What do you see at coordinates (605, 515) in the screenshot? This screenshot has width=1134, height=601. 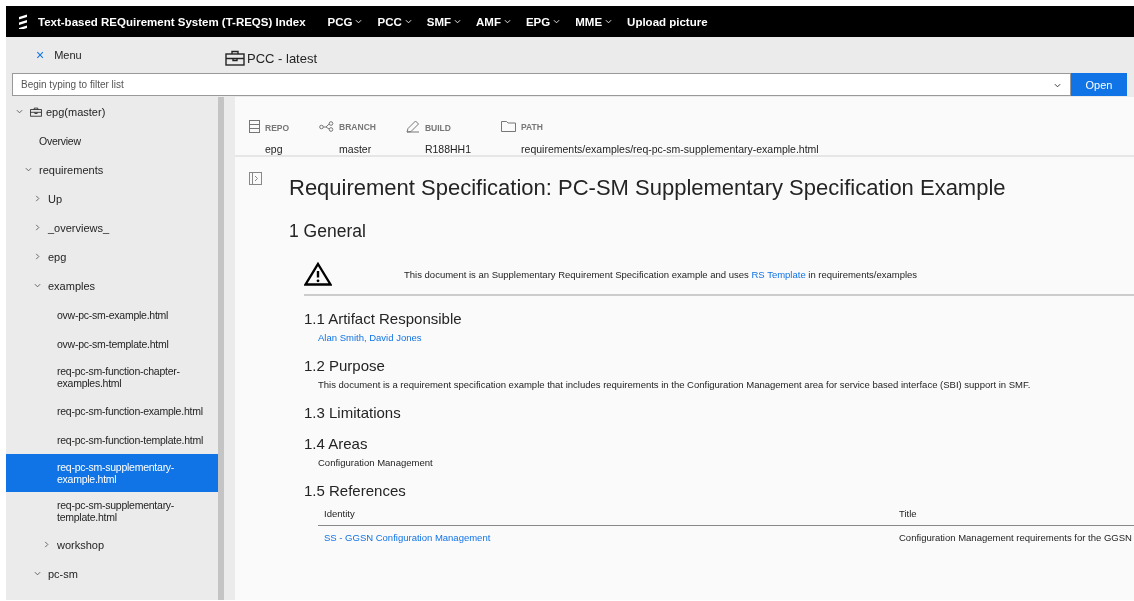 I see `column-header: Identity` at bounding box center [605, 515].